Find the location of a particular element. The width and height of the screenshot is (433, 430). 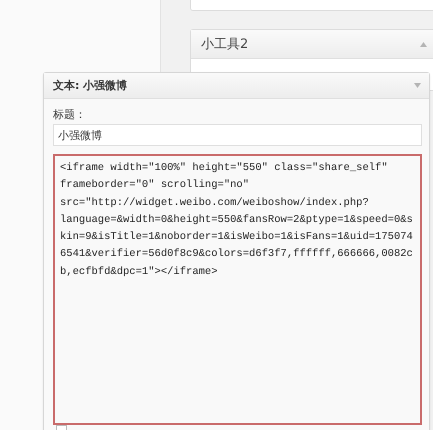

widget-title: 文本: 小强微博 is located at coordinates (90, 85).